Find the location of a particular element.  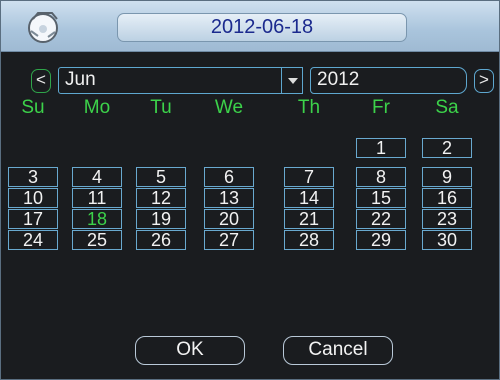

cancel-button: Cancel is located at coordinates (338, 350).